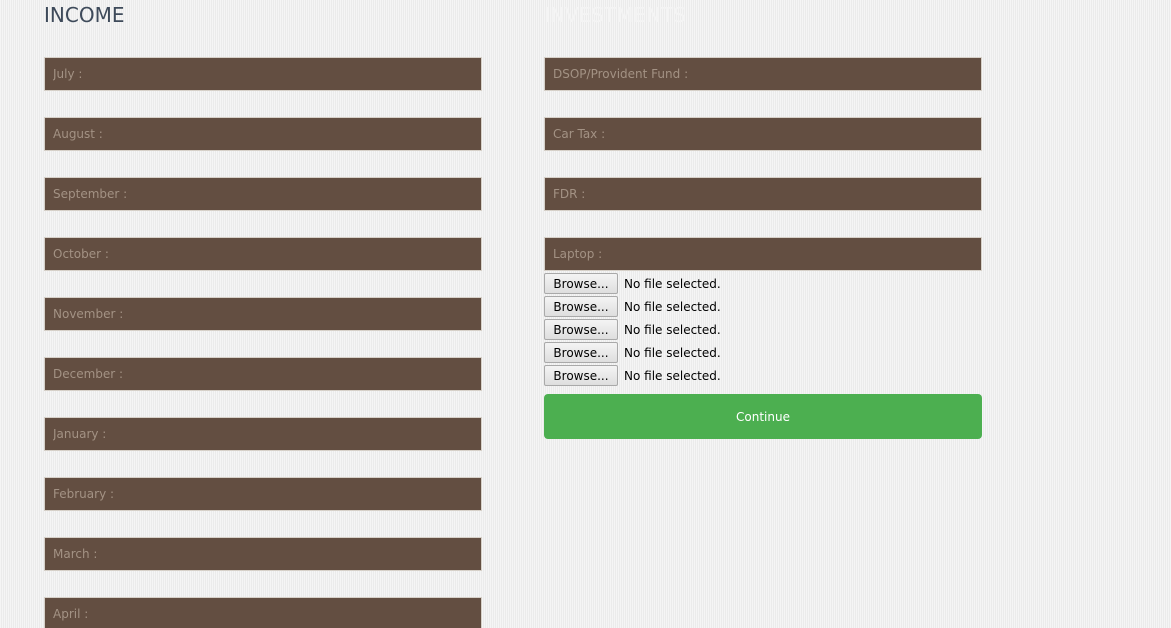 The width and height of the screenshot is (1171, 628). I want to click on file-input-1: Browse... No file selected., so click(632, 283).